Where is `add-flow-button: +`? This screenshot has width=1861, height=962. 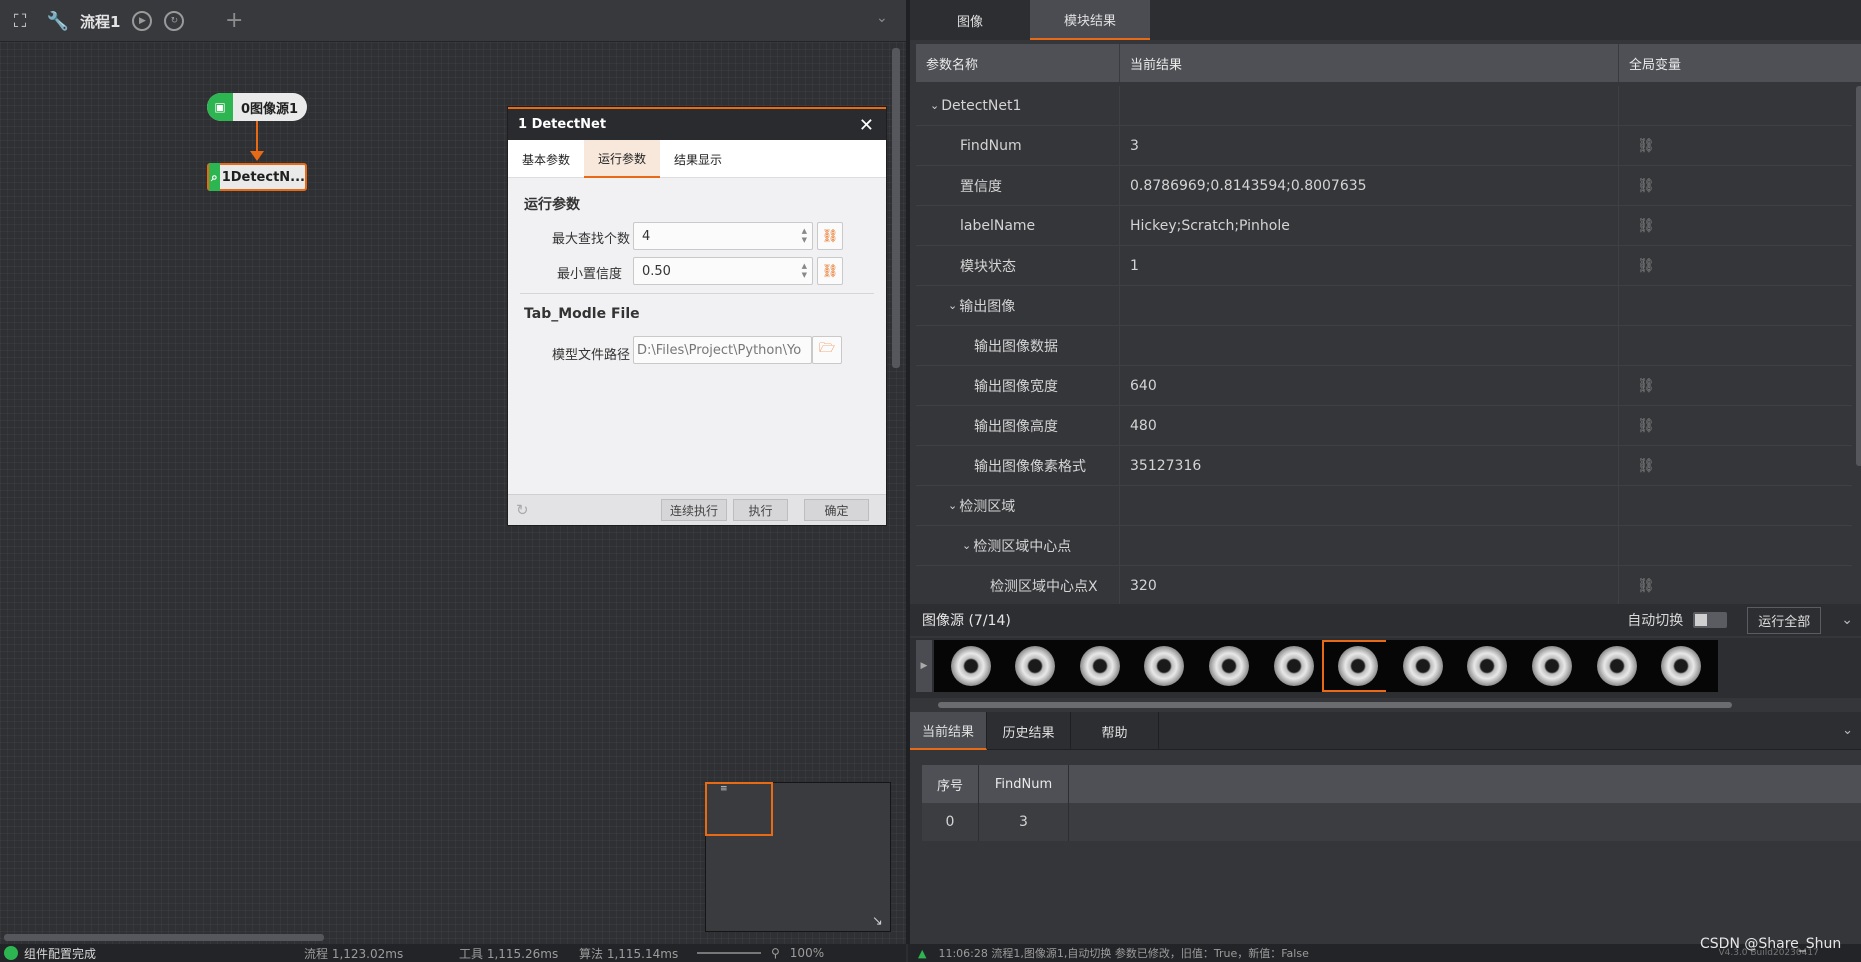 add-flow-button: + is located at coordinates (234, 20).